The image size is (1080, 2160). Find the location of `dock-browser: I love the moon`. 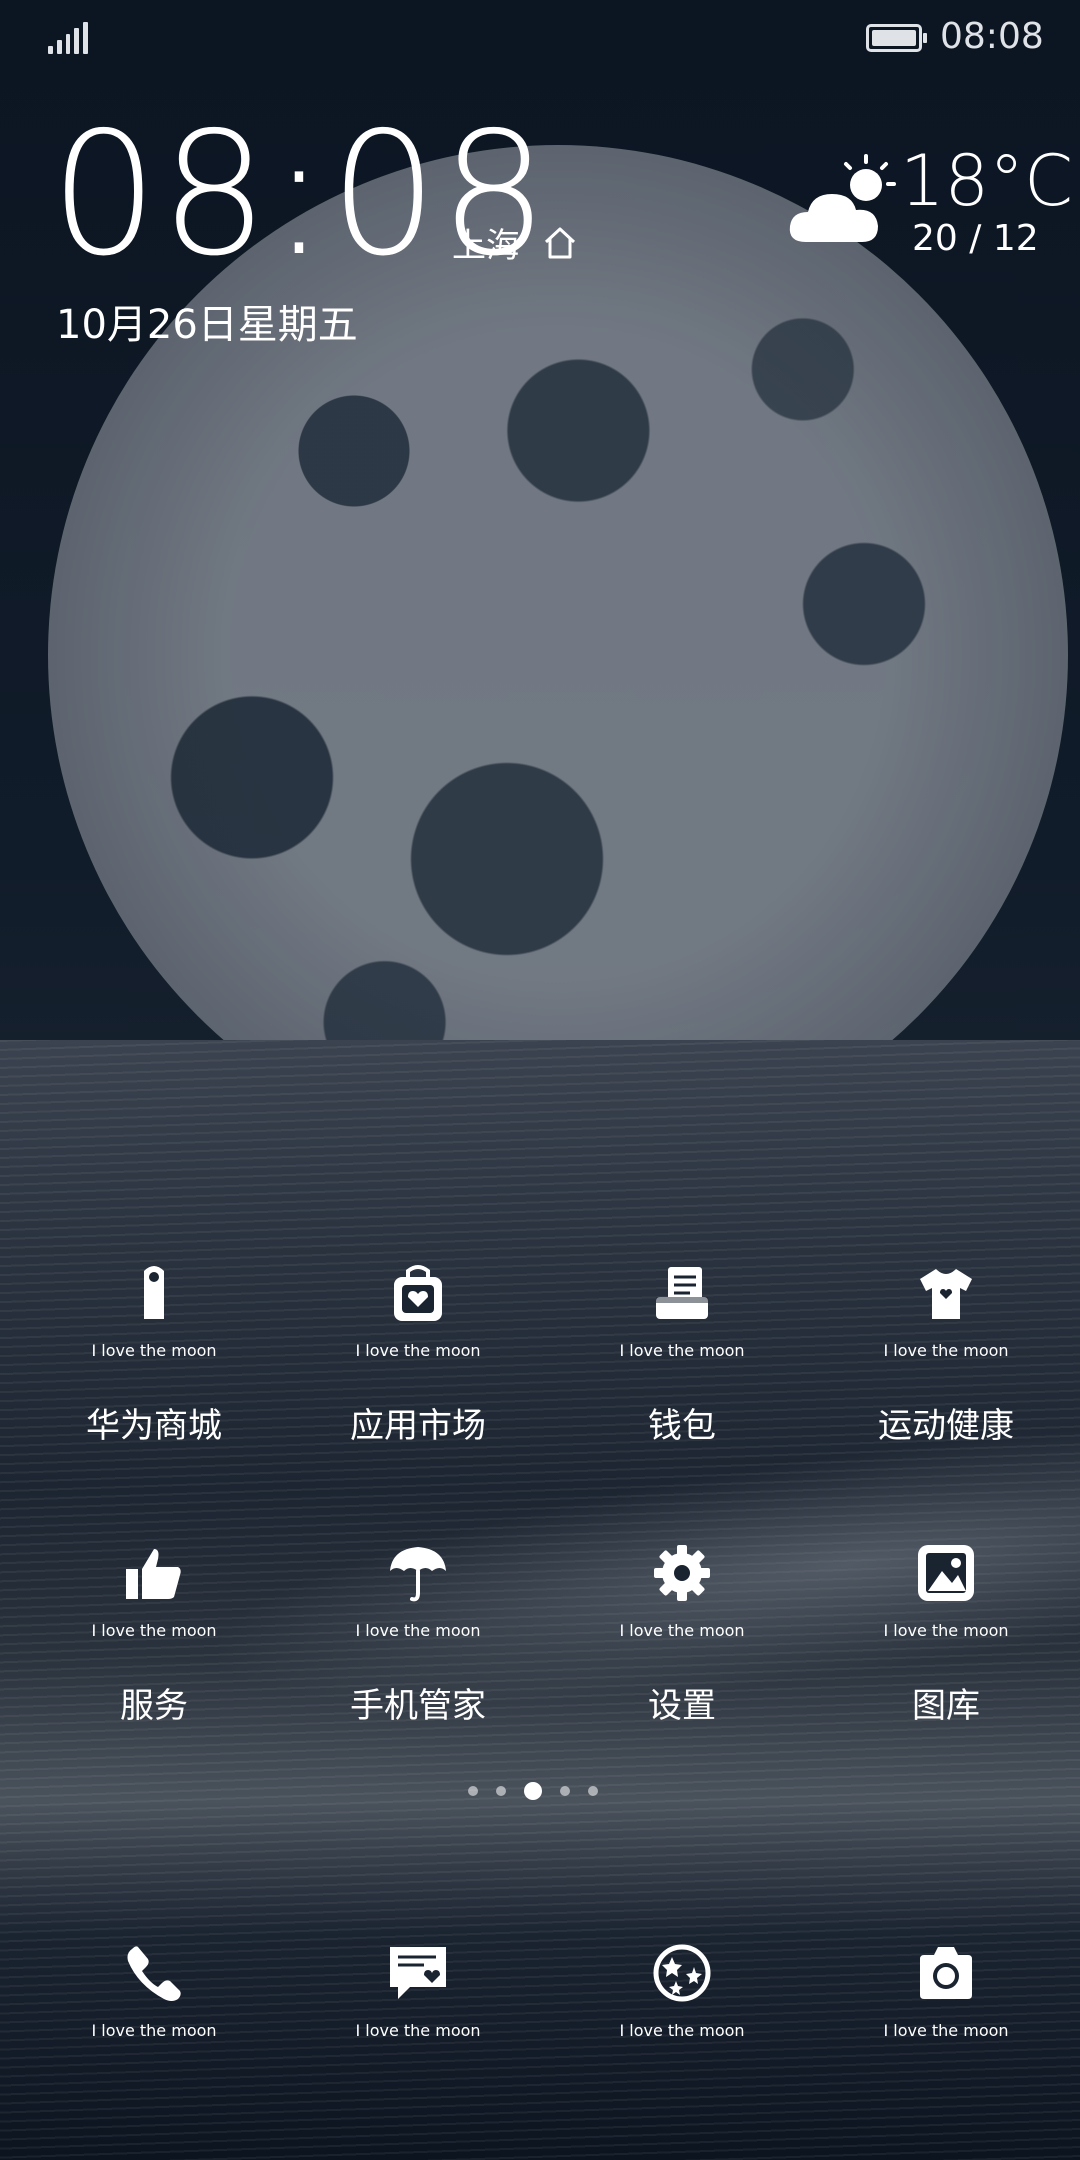

dock-browser: I love the moon is located at coordinates (682, 1991).